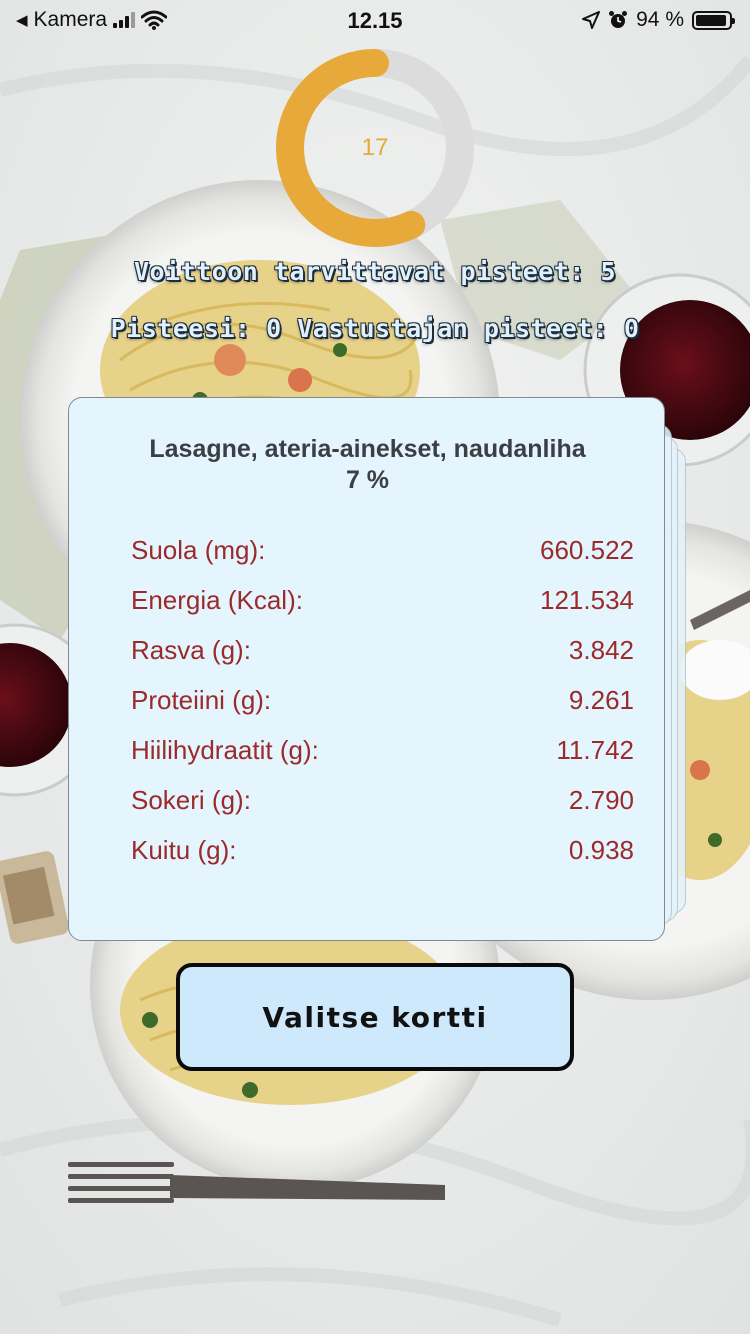 The image size is (750, 1334). What do you see at coordinates (618, 19) in the screenshot?
I see `alarm-clock-icon` at bounding box center [618, 19].